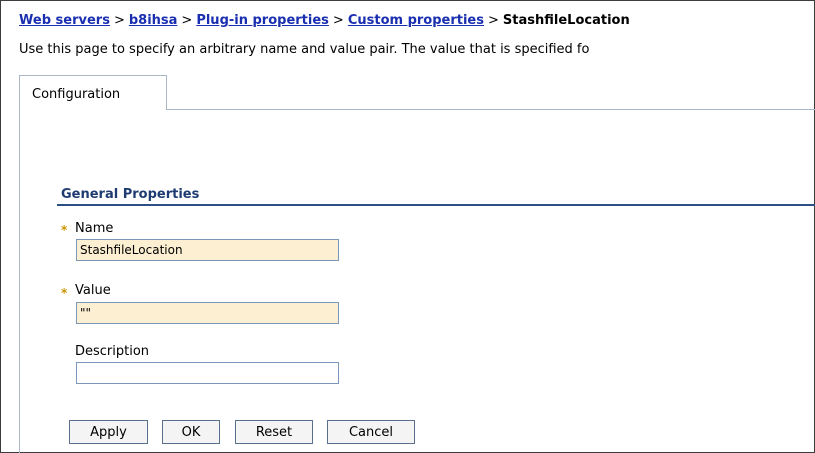 The image size is (815, 453). Describe the element at coordinates (93, 290) in the screenshot. I see `value-label: Value` at that location.